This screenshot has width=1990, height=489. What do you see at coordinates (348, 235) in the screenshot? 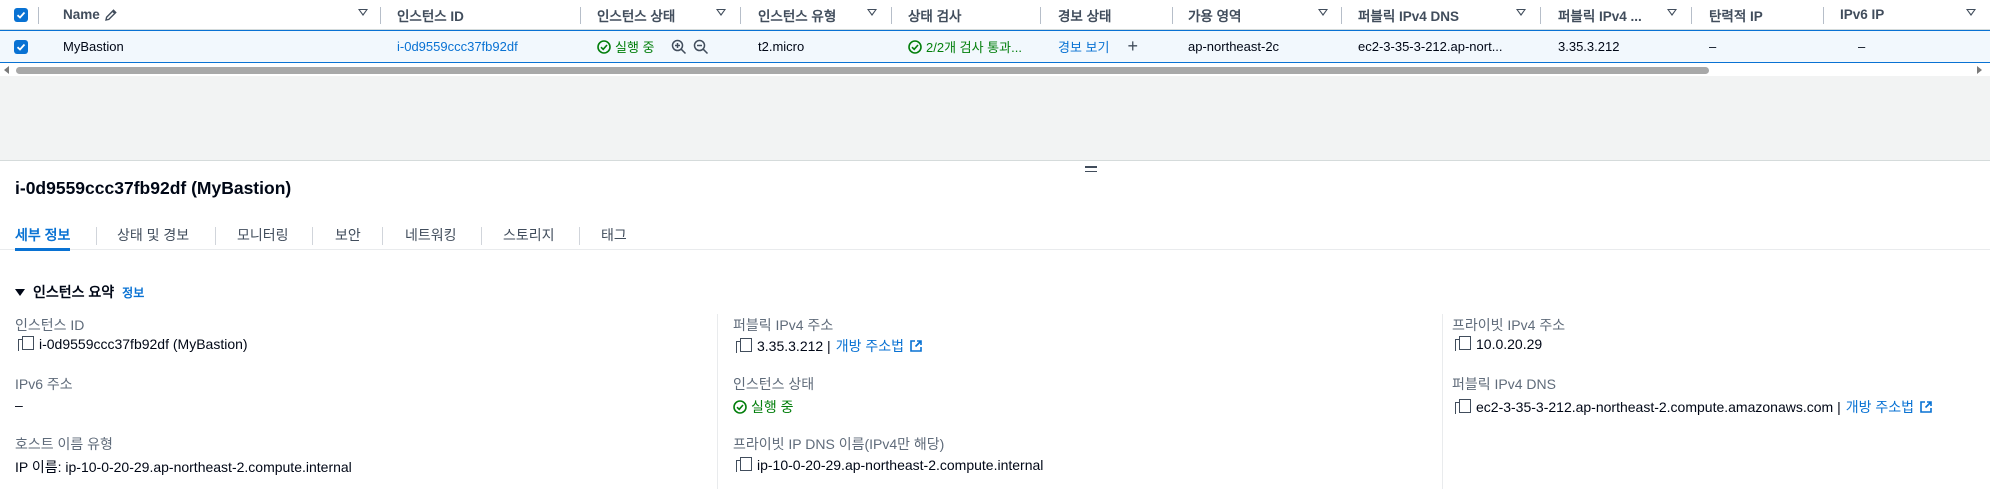
I see `tab-security: 보안` at bounding box center [348, 235].